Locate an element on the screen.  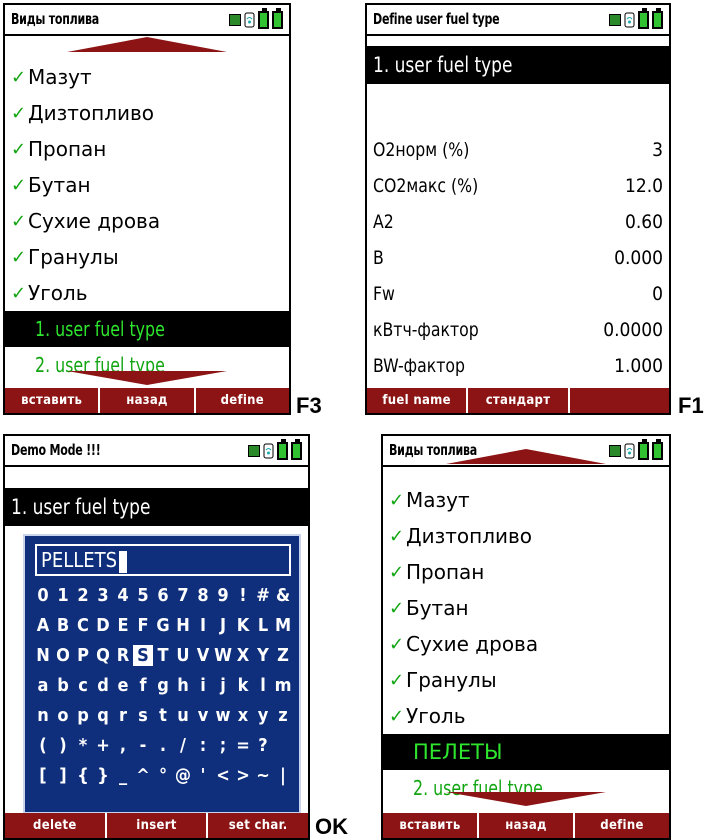
insert-char-button: insert is located at coordinates (155, 825).